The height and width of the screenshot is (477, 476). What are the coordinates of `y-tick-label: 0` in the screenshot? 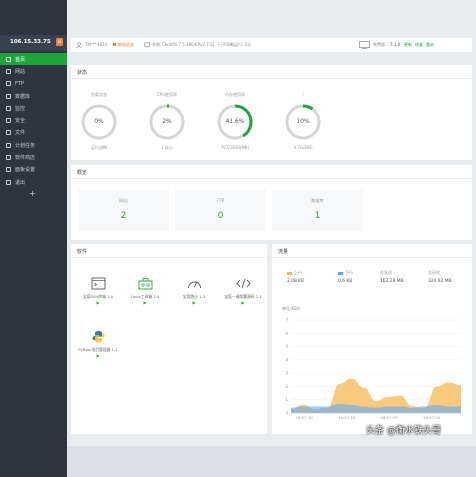 It's located at (286, 413).